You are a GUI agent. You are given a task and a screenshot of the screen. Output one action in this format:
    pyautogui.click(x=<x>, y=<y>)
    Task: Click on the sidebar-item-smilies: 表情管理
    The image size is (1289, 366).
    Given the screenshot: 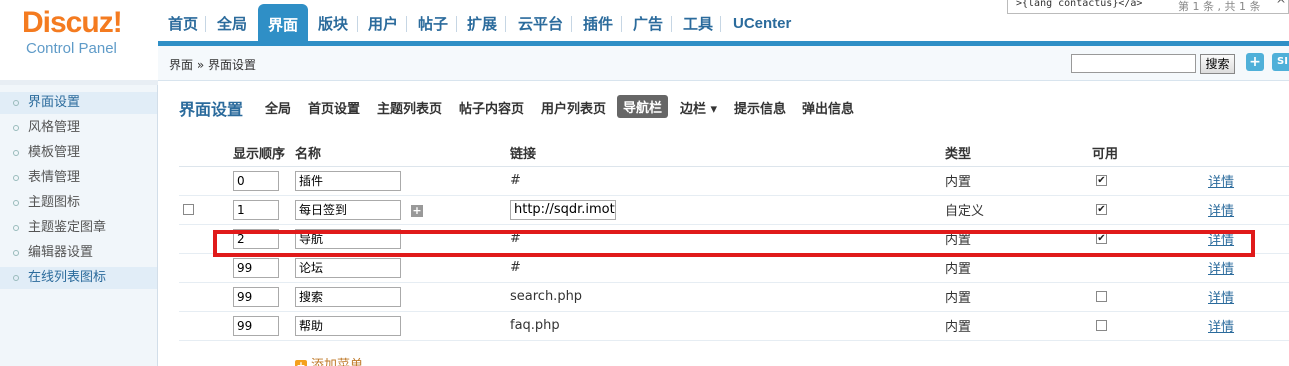 What is the action you would take?
    pyautogui.click(x=78, y=178)
    